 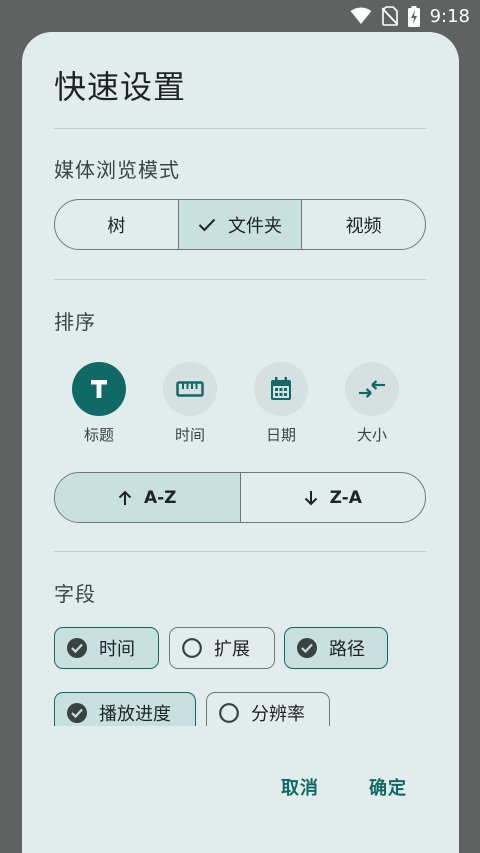 What do you see at coordinates (229, 403) in the screenshot?
I see `sort-options: 标题 时间 日期 大小` at bounding box center [229, 403].